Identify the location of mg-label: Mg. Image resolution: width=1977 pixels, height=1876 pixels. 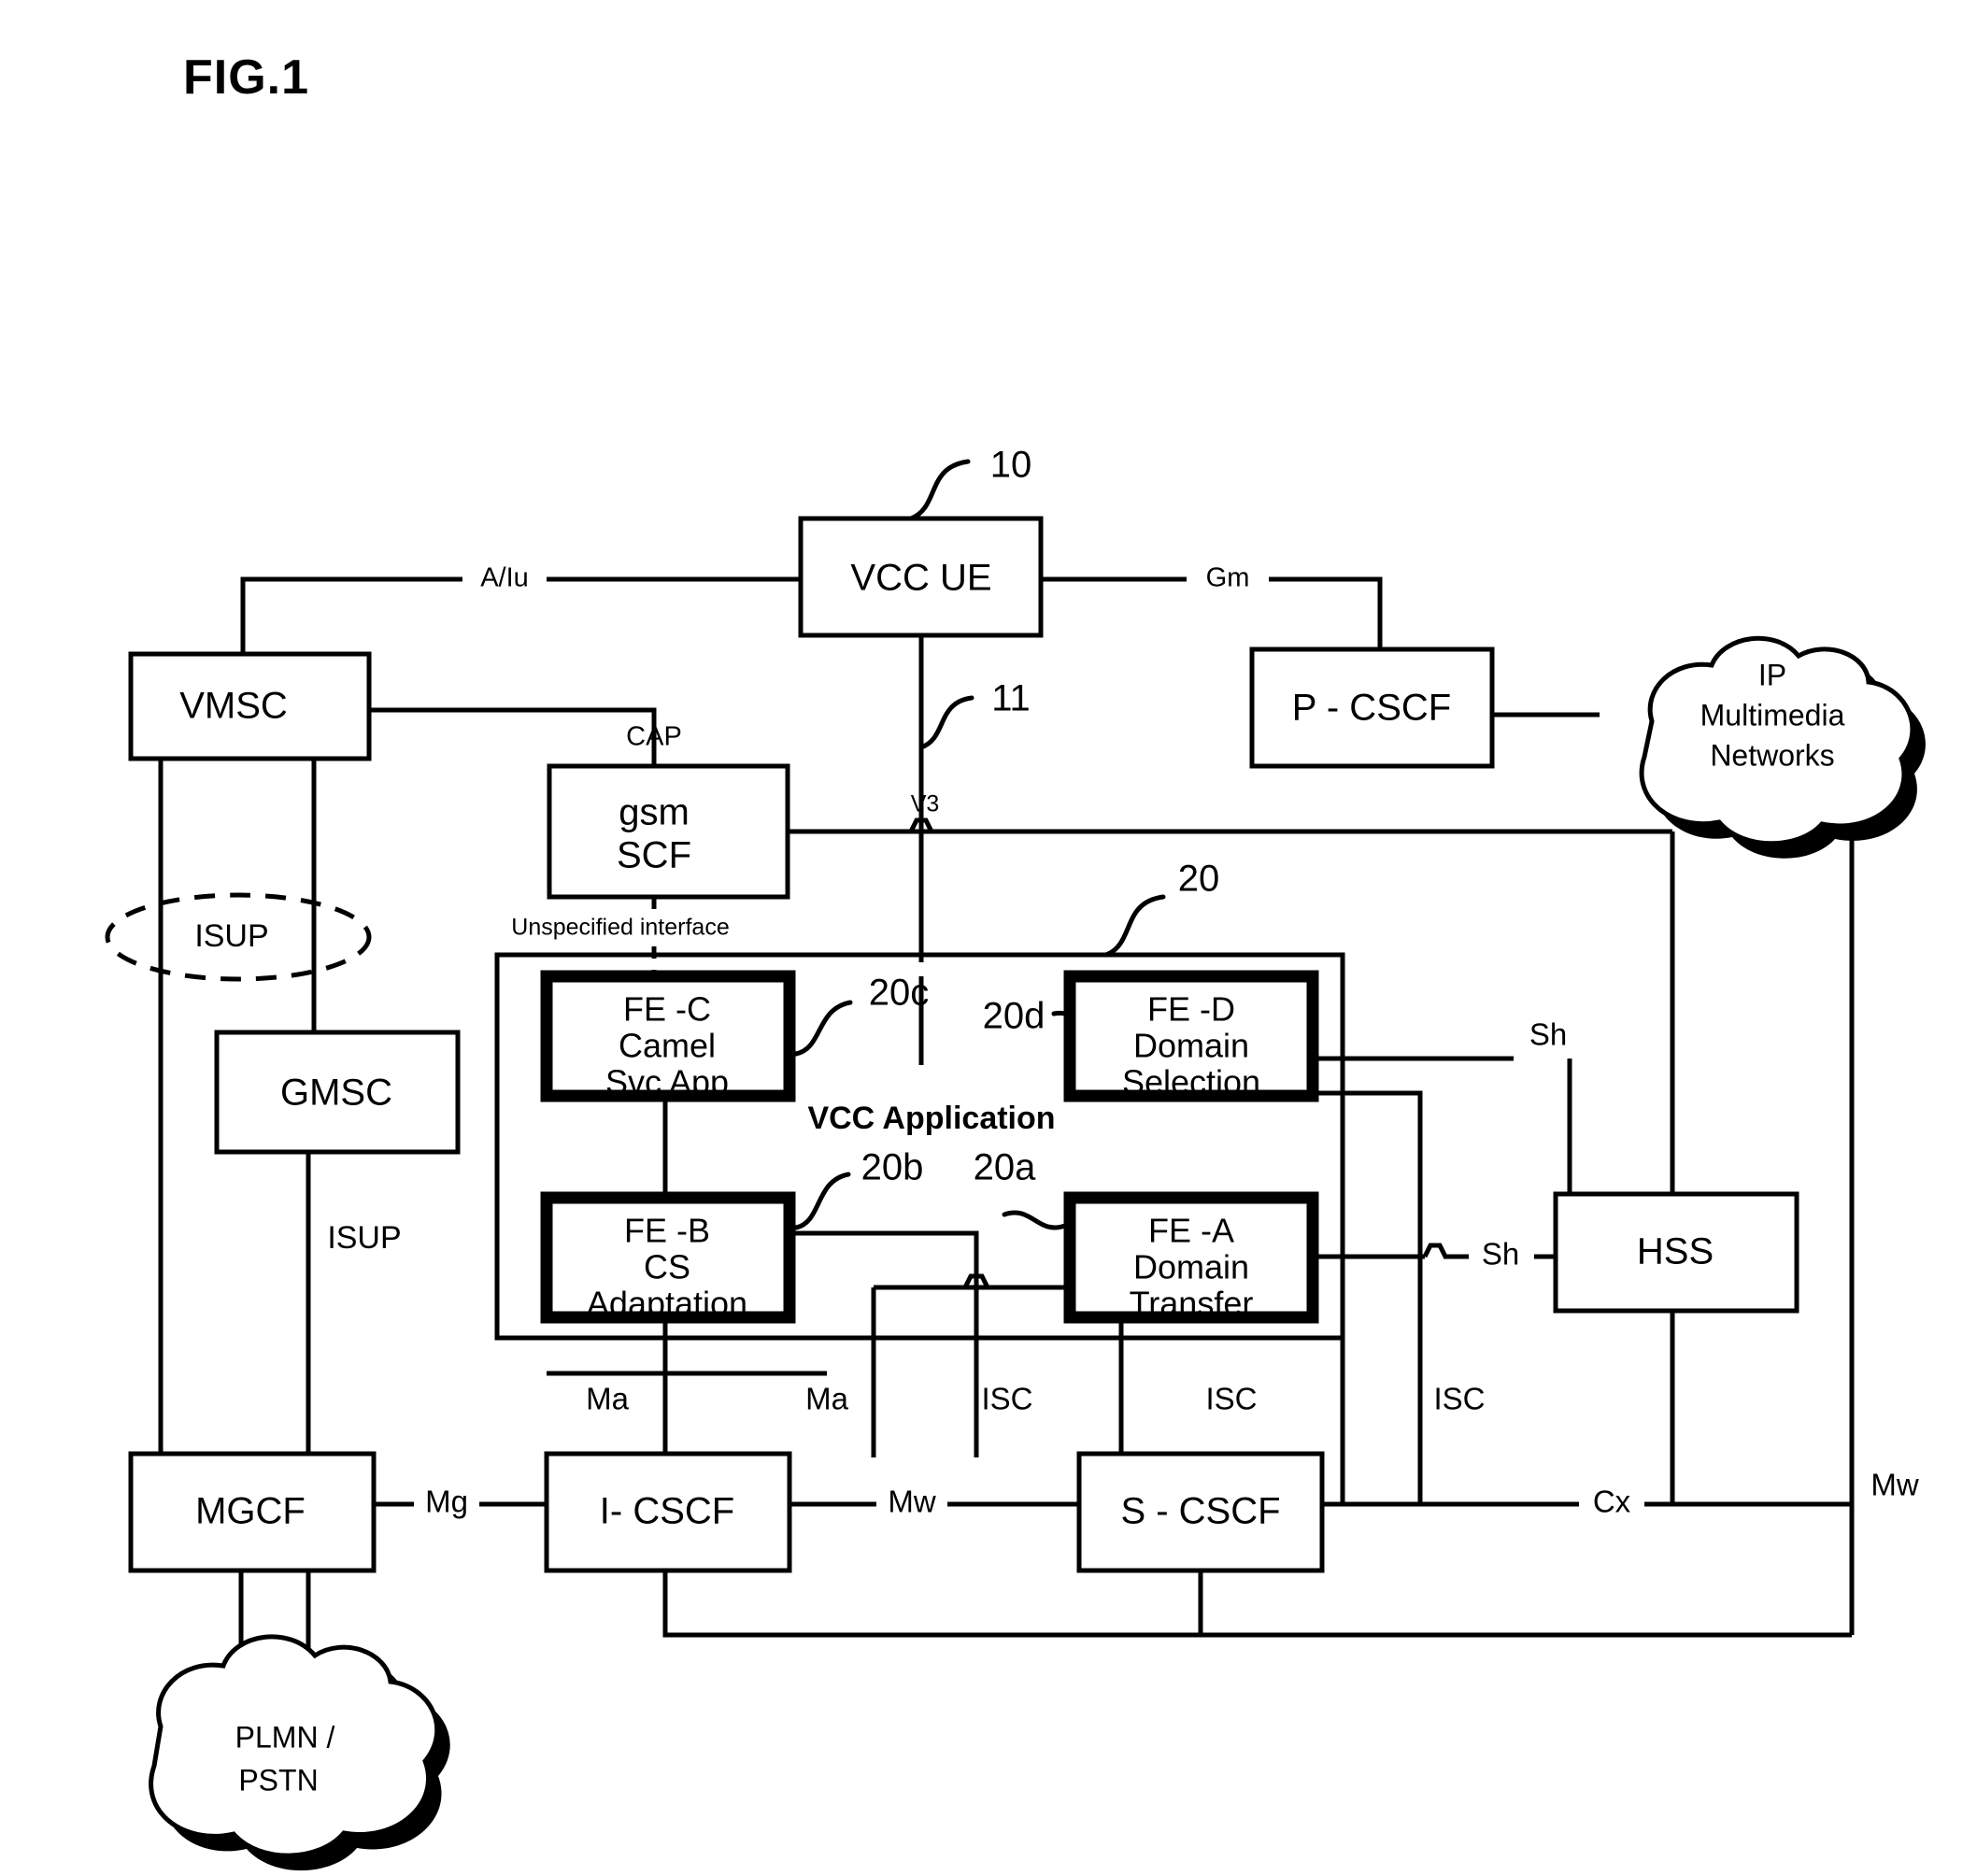
(446, 1502).